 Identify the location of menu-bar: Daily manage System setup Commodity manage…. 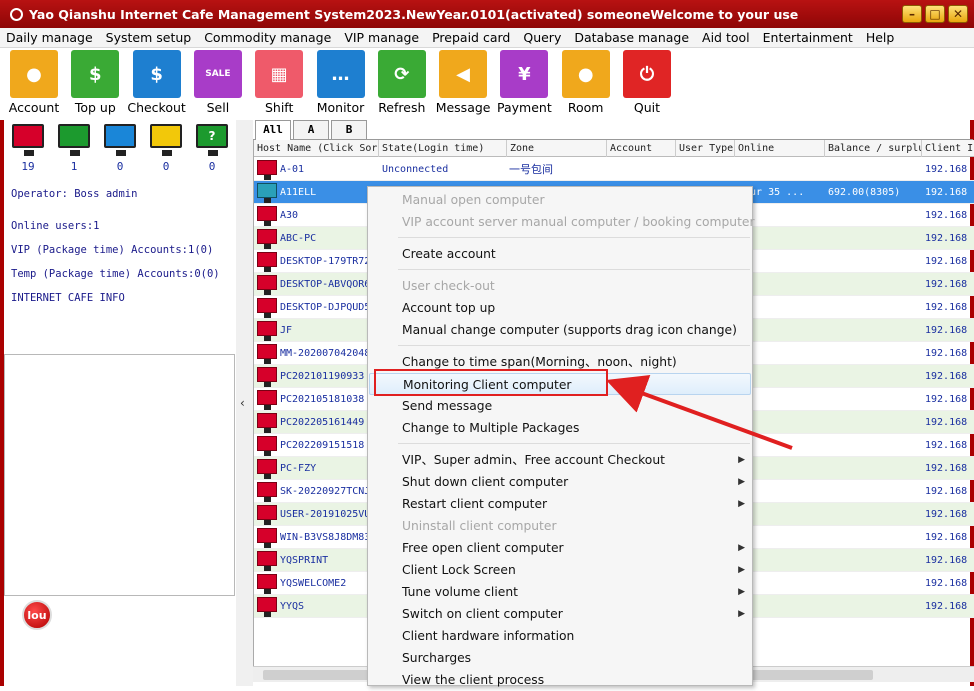
(487, 38).